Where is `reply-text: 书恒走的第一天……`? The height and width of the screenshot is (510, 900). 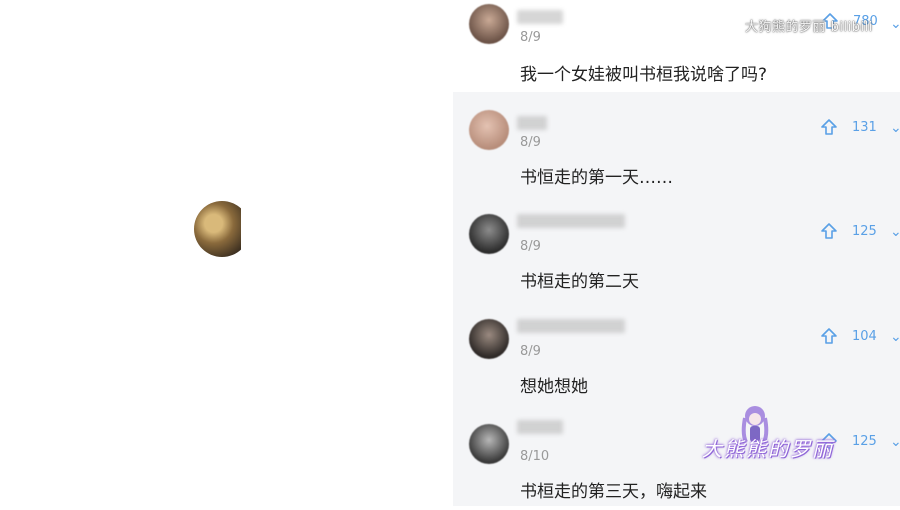
reply-text: 书恒走的第一天…… is located at coordinates (596, 178).